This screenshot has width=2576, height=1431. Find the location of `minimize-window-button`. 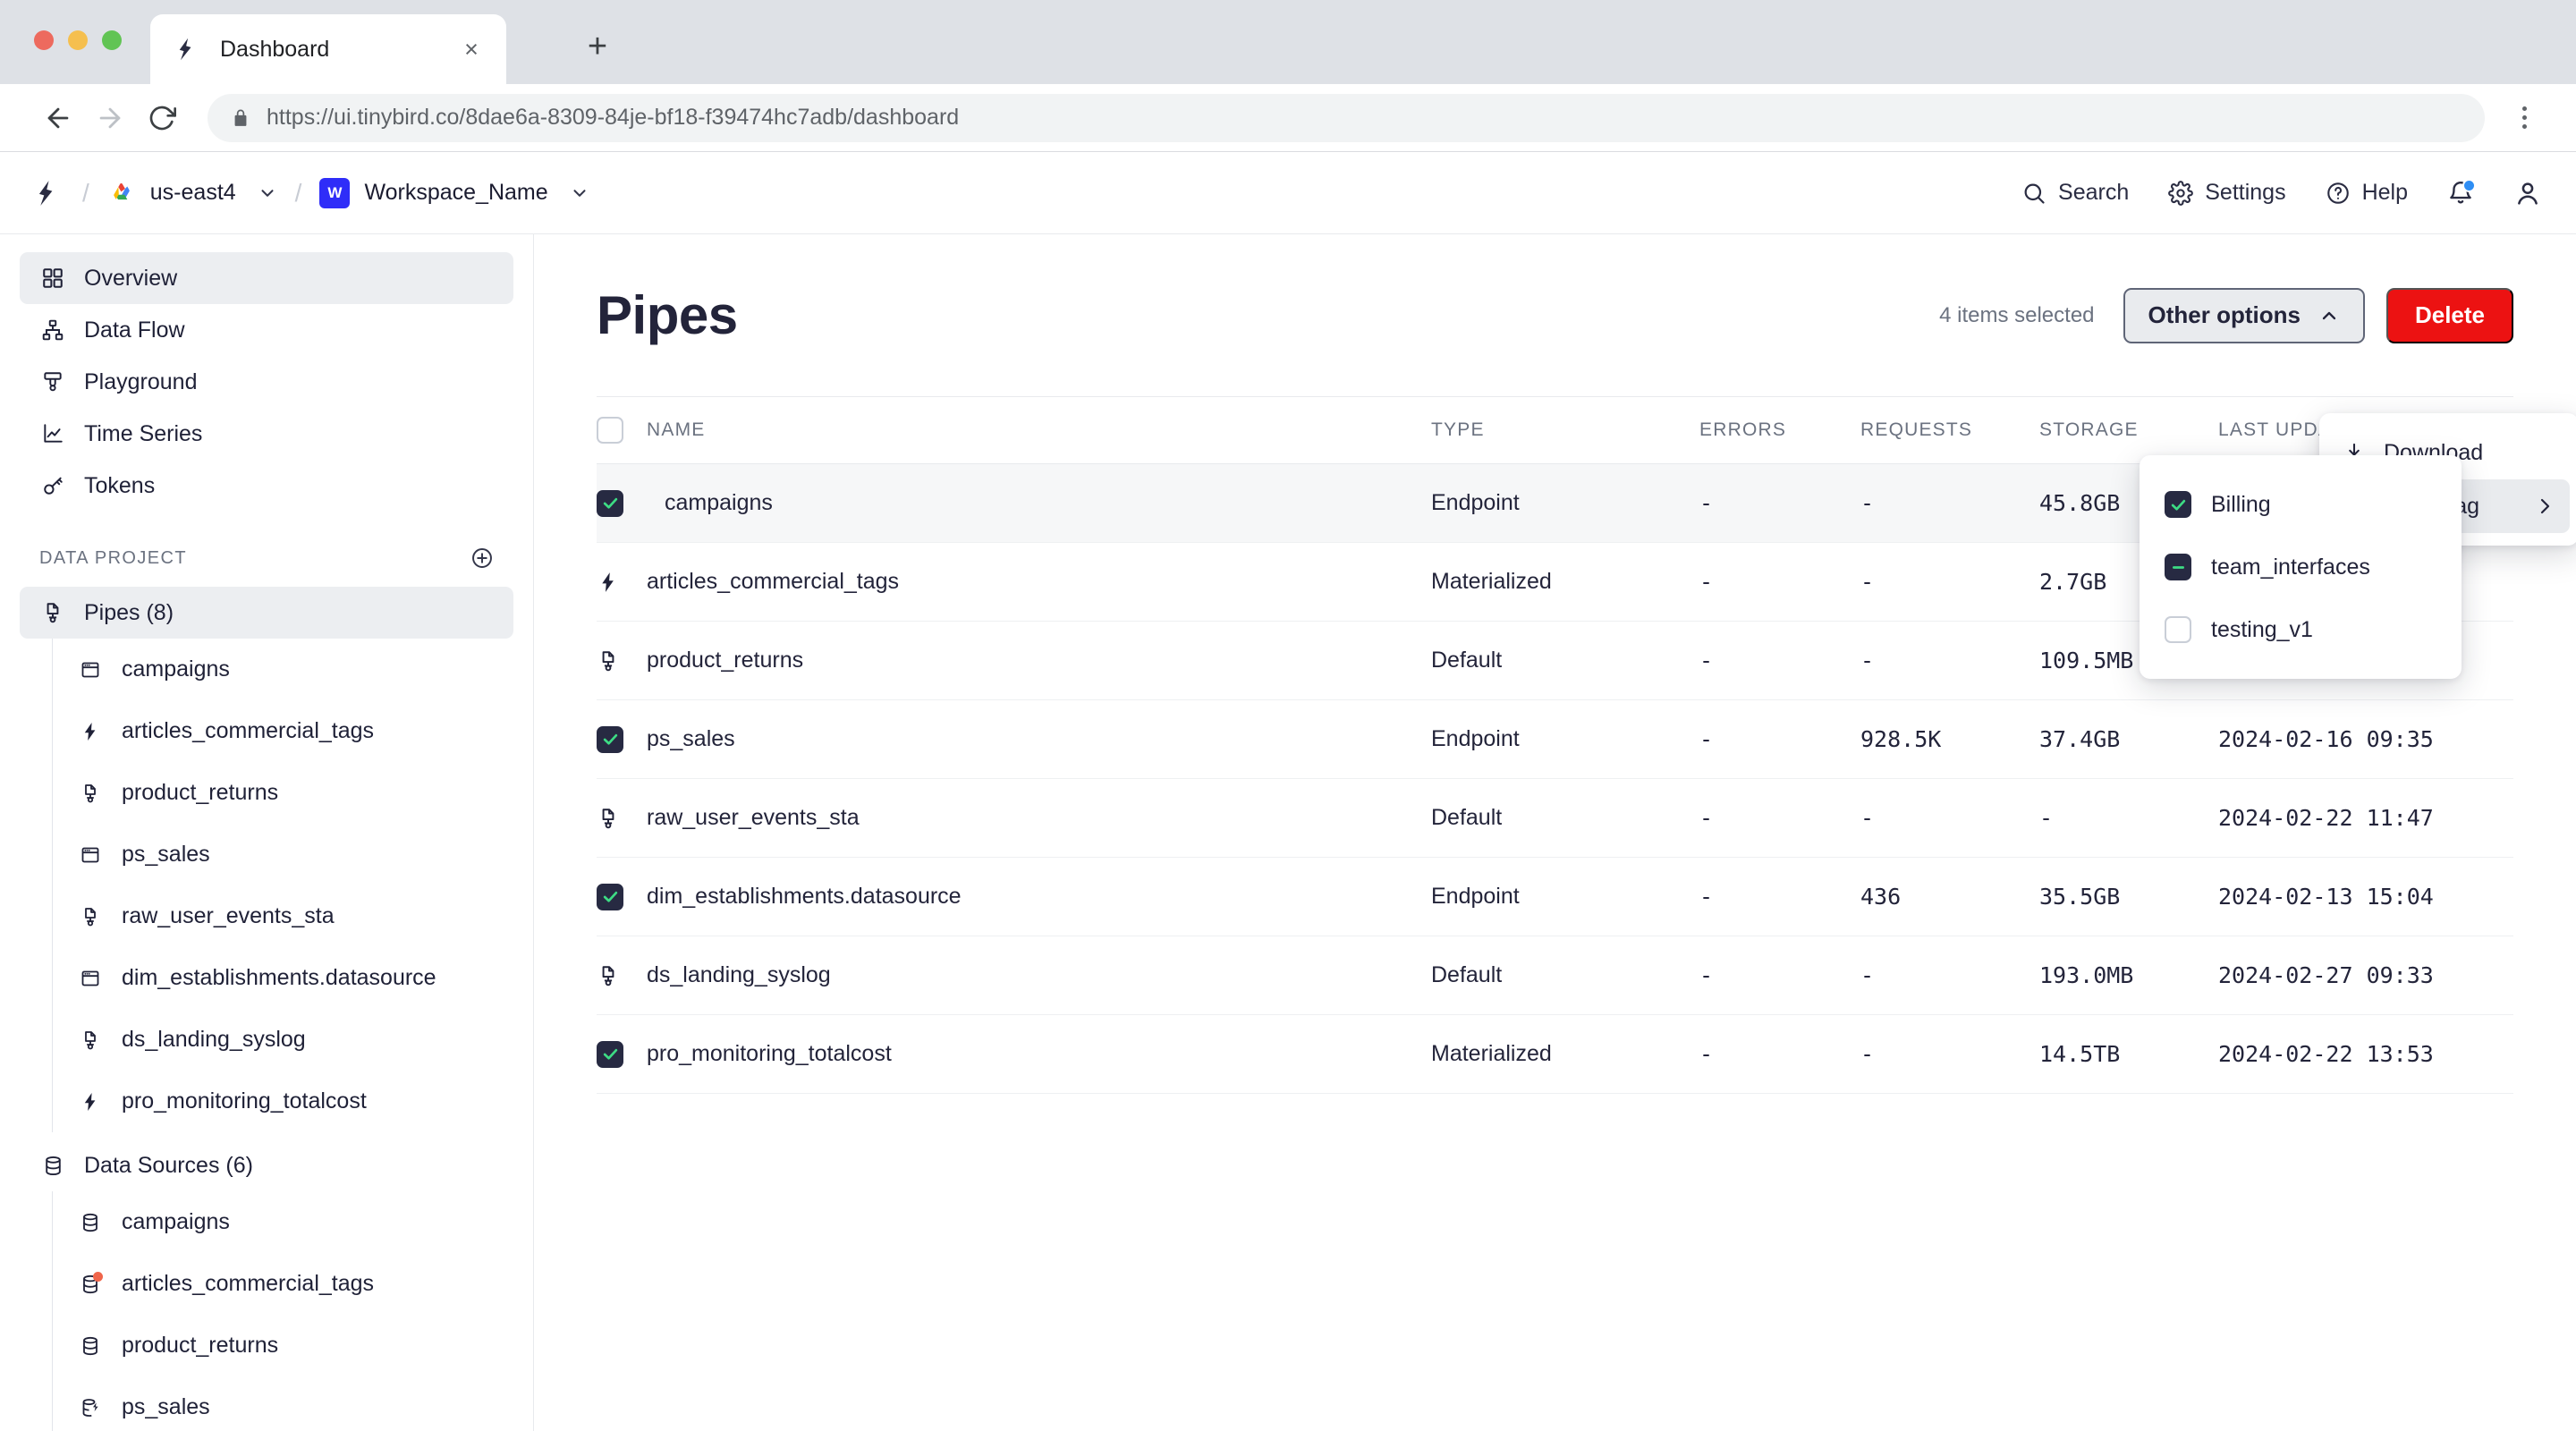

minimize-window-button is located at coordinates (78, 40).